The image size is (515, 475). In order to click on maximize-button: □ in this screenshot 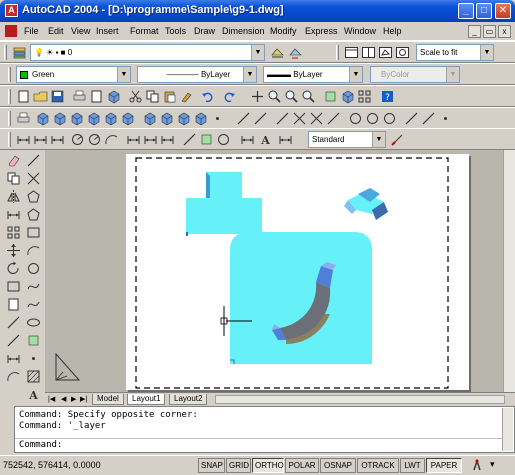, I will do `click(484, 11)`.